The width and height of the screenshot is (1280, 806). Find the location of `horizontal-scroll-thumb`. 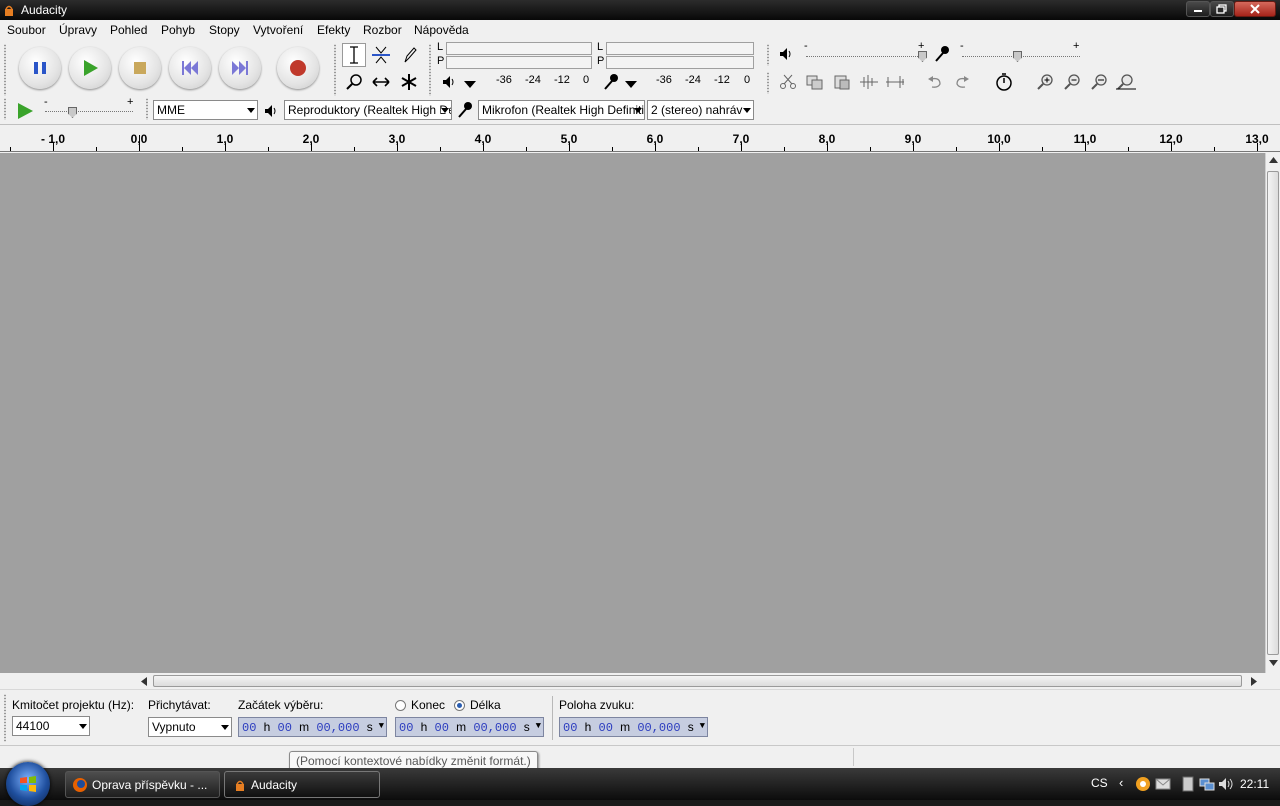

horizontal-scroll-thumb is located at coordinates (697, 681).